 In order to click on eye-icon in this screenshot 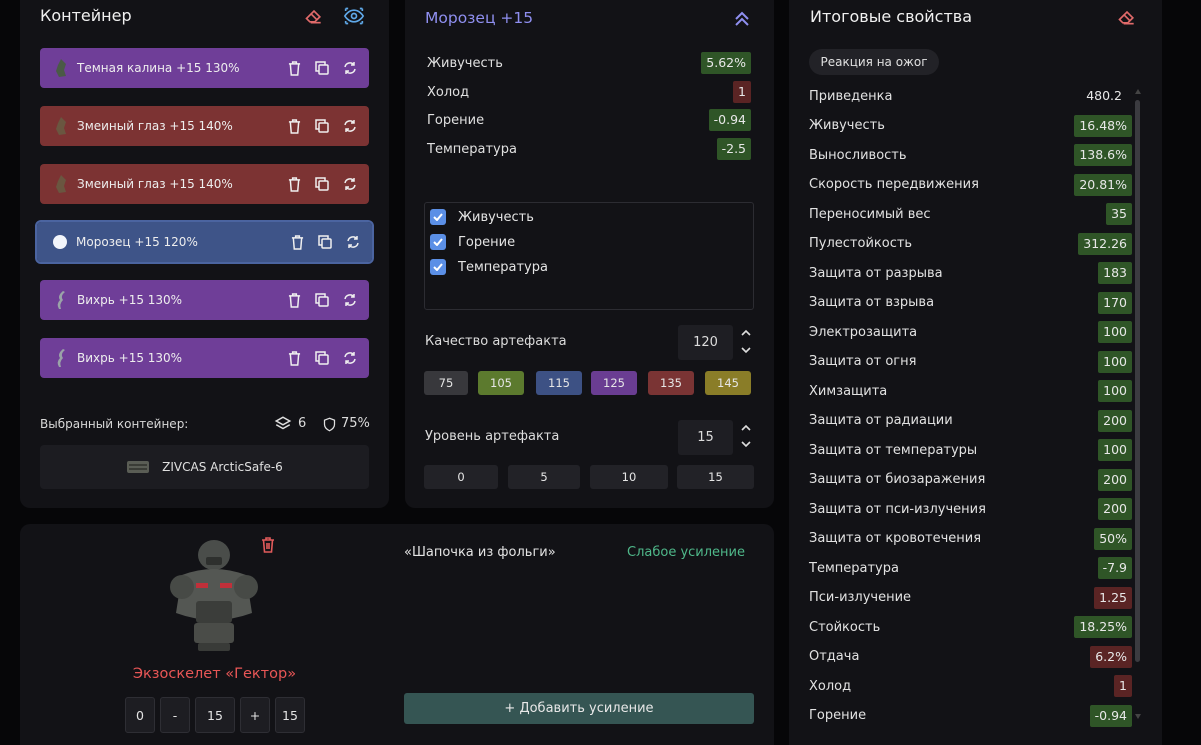, I will do `click(354, 16)`.